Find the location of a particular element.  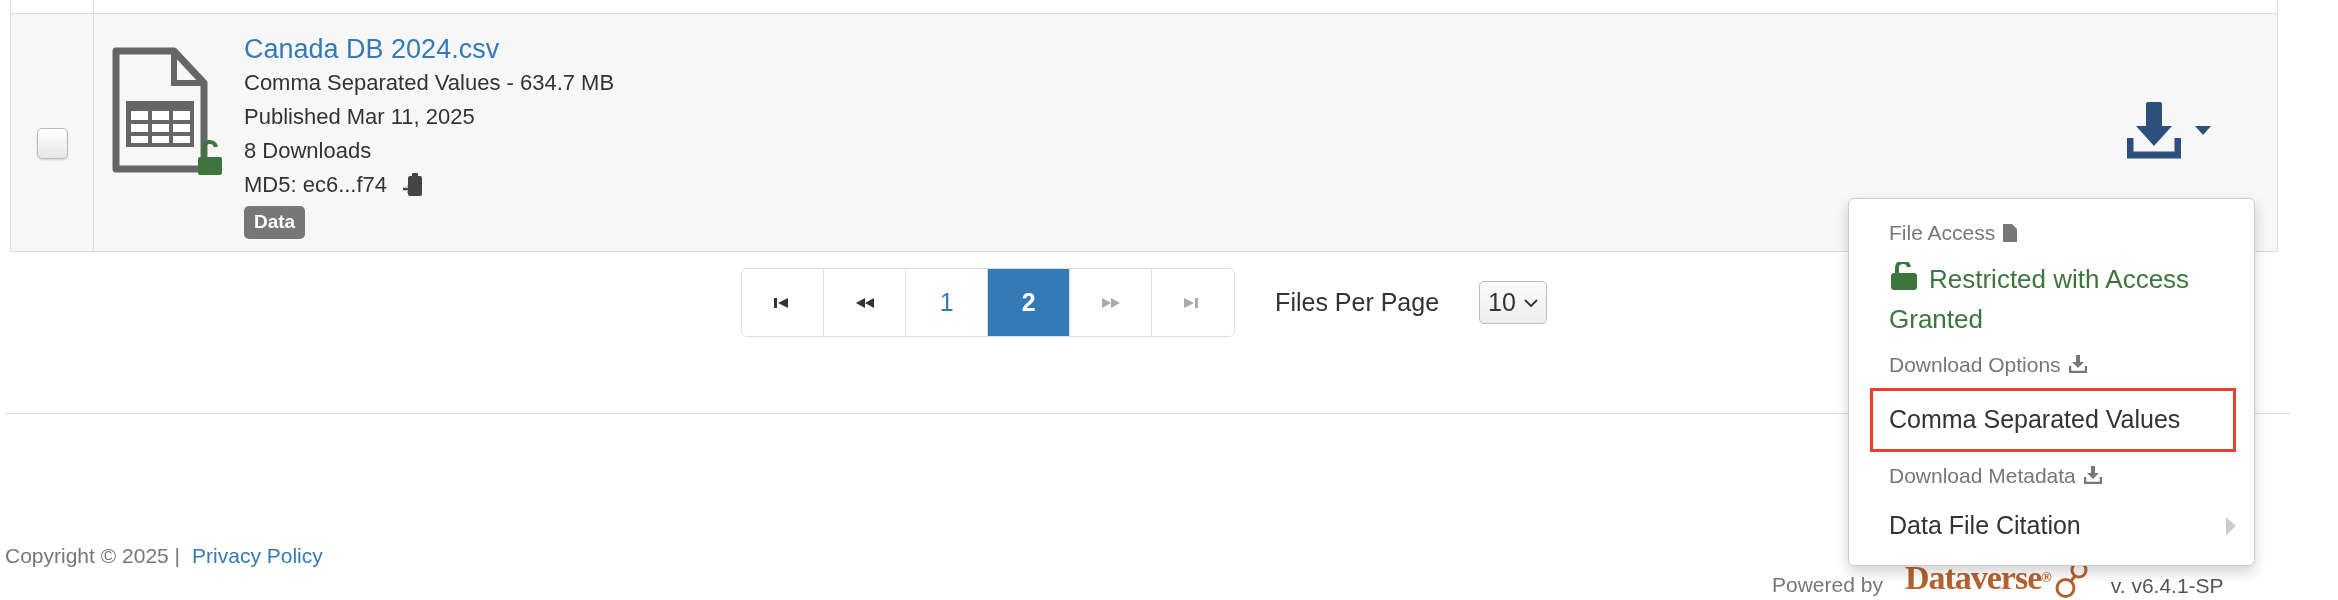

file-tag: Data is located at coordinates (275, 222).